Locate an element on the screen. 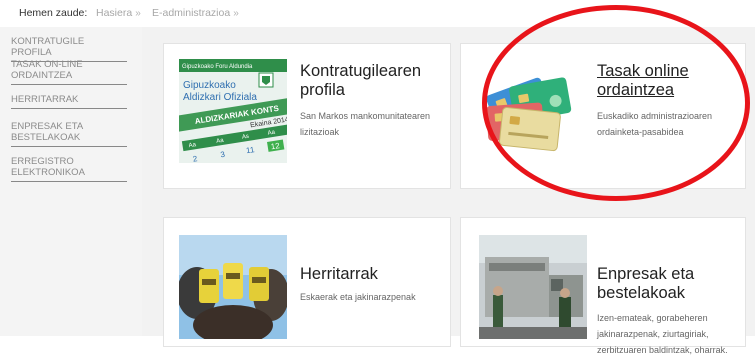 The width and height of the screenshot is (755, 358). card-image-people is located at coordinates (233, 287).